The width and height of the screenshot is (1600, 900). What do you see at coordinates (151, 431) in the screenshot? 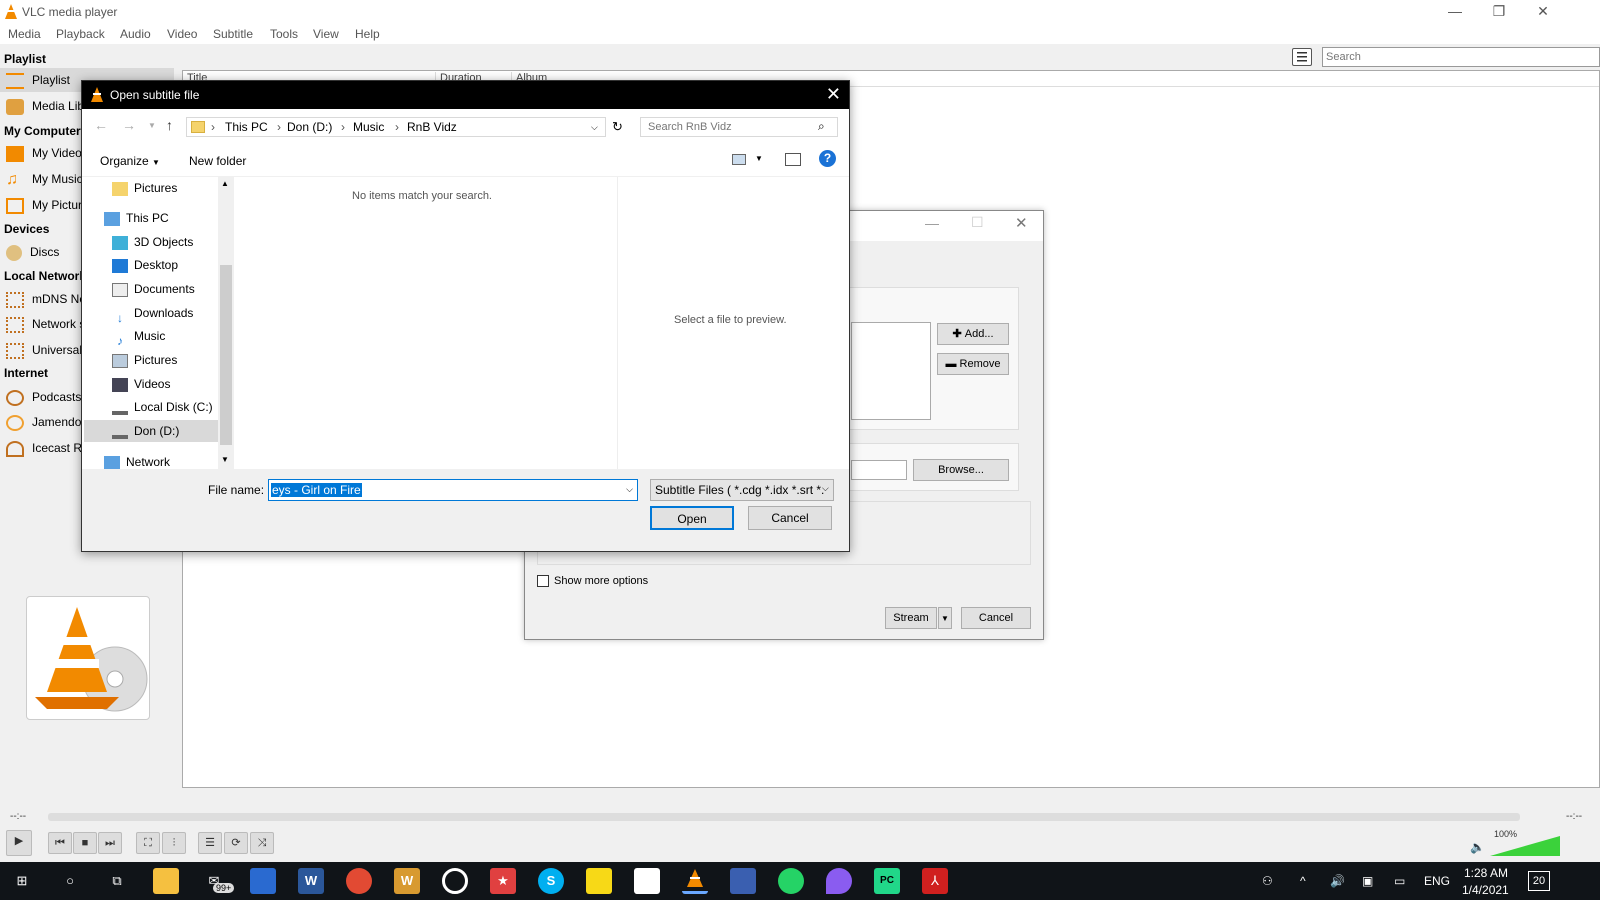
I see `nav-item-don-d: Don (D:)` at bounding box center [151, 431].